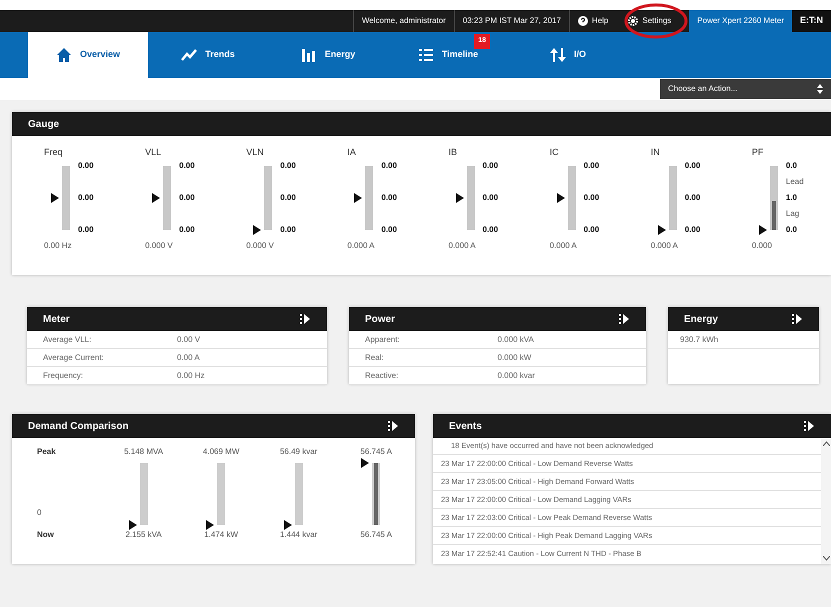 The width and height of the screenshot is (831, 607). I want to click on panel-title: Demand Comparison, so click(78, 427).